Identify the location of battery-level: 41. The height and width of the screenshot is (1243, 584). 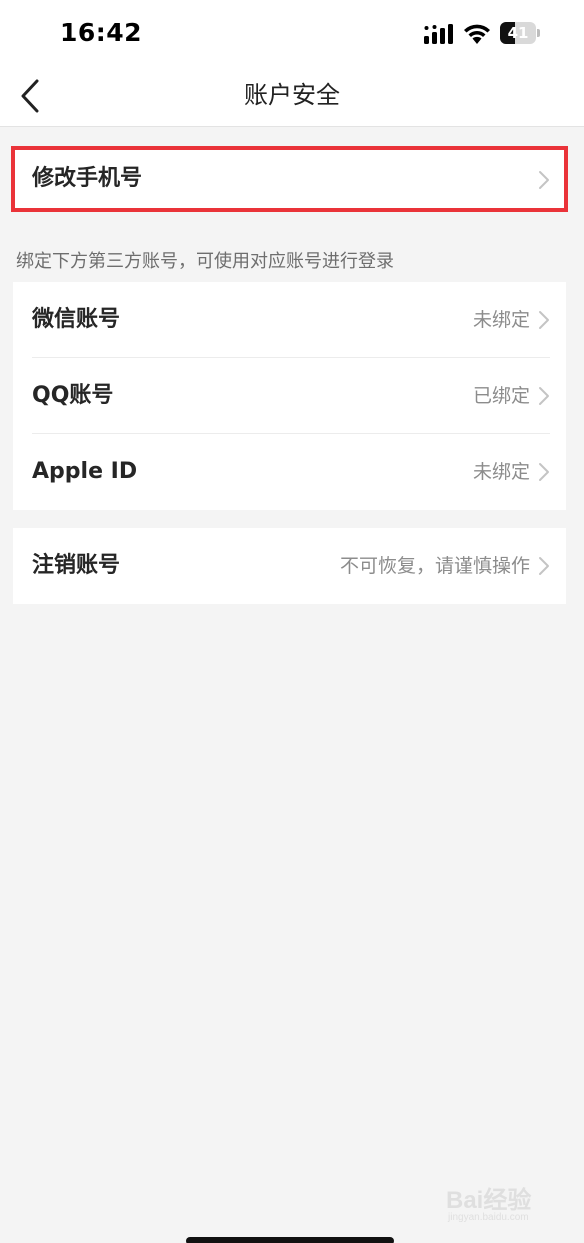
(518, 33).